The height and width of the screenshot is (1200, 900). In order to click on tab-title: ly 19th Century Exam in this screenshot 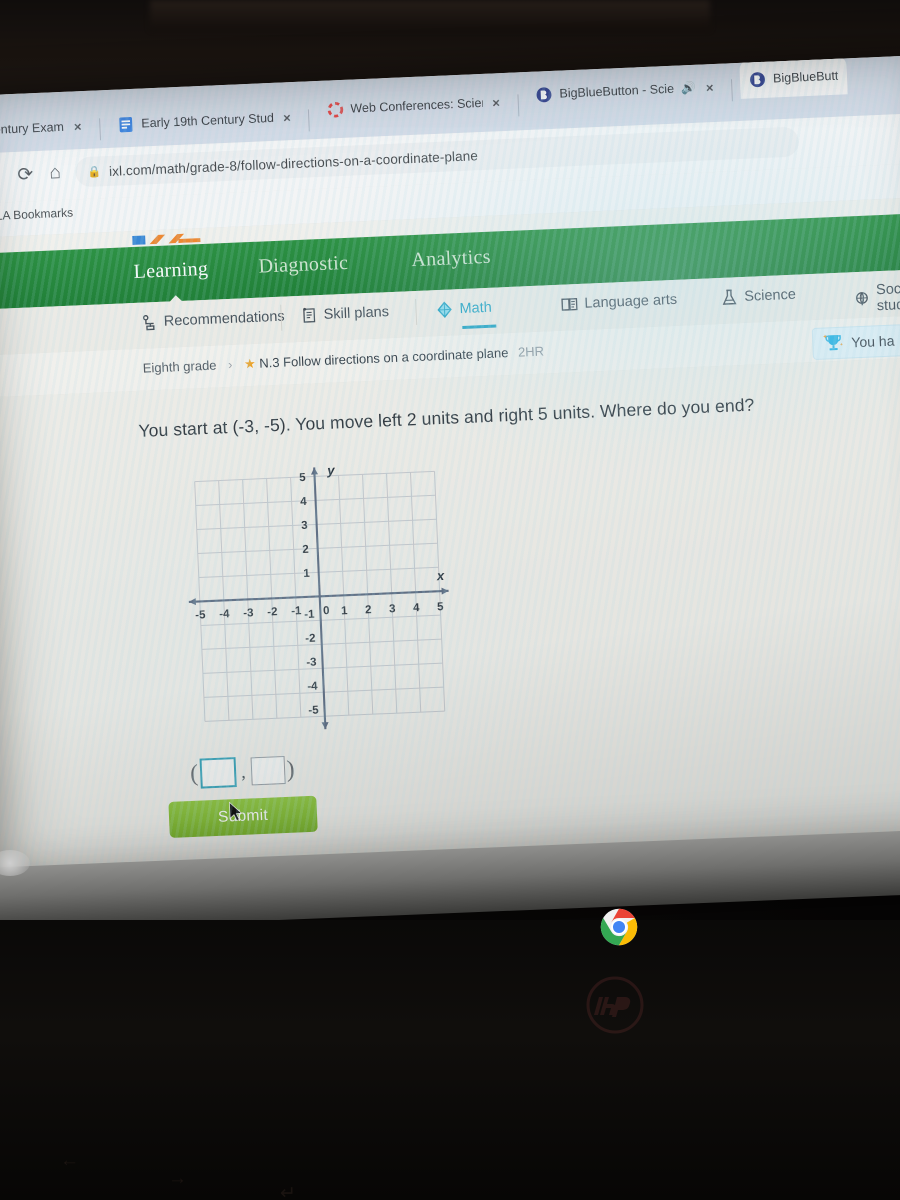, I will do `click(32, 129)`.